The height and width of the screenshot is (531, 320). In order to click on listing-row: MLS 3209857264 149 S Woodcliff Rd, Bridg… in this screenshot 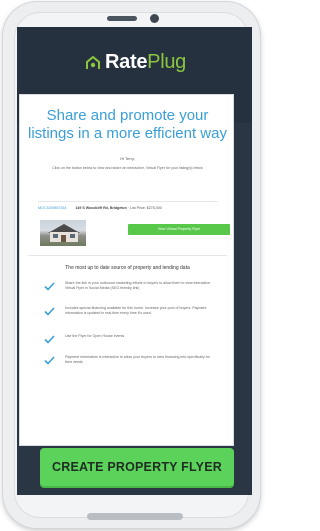, I will do `click(128, 208)`.